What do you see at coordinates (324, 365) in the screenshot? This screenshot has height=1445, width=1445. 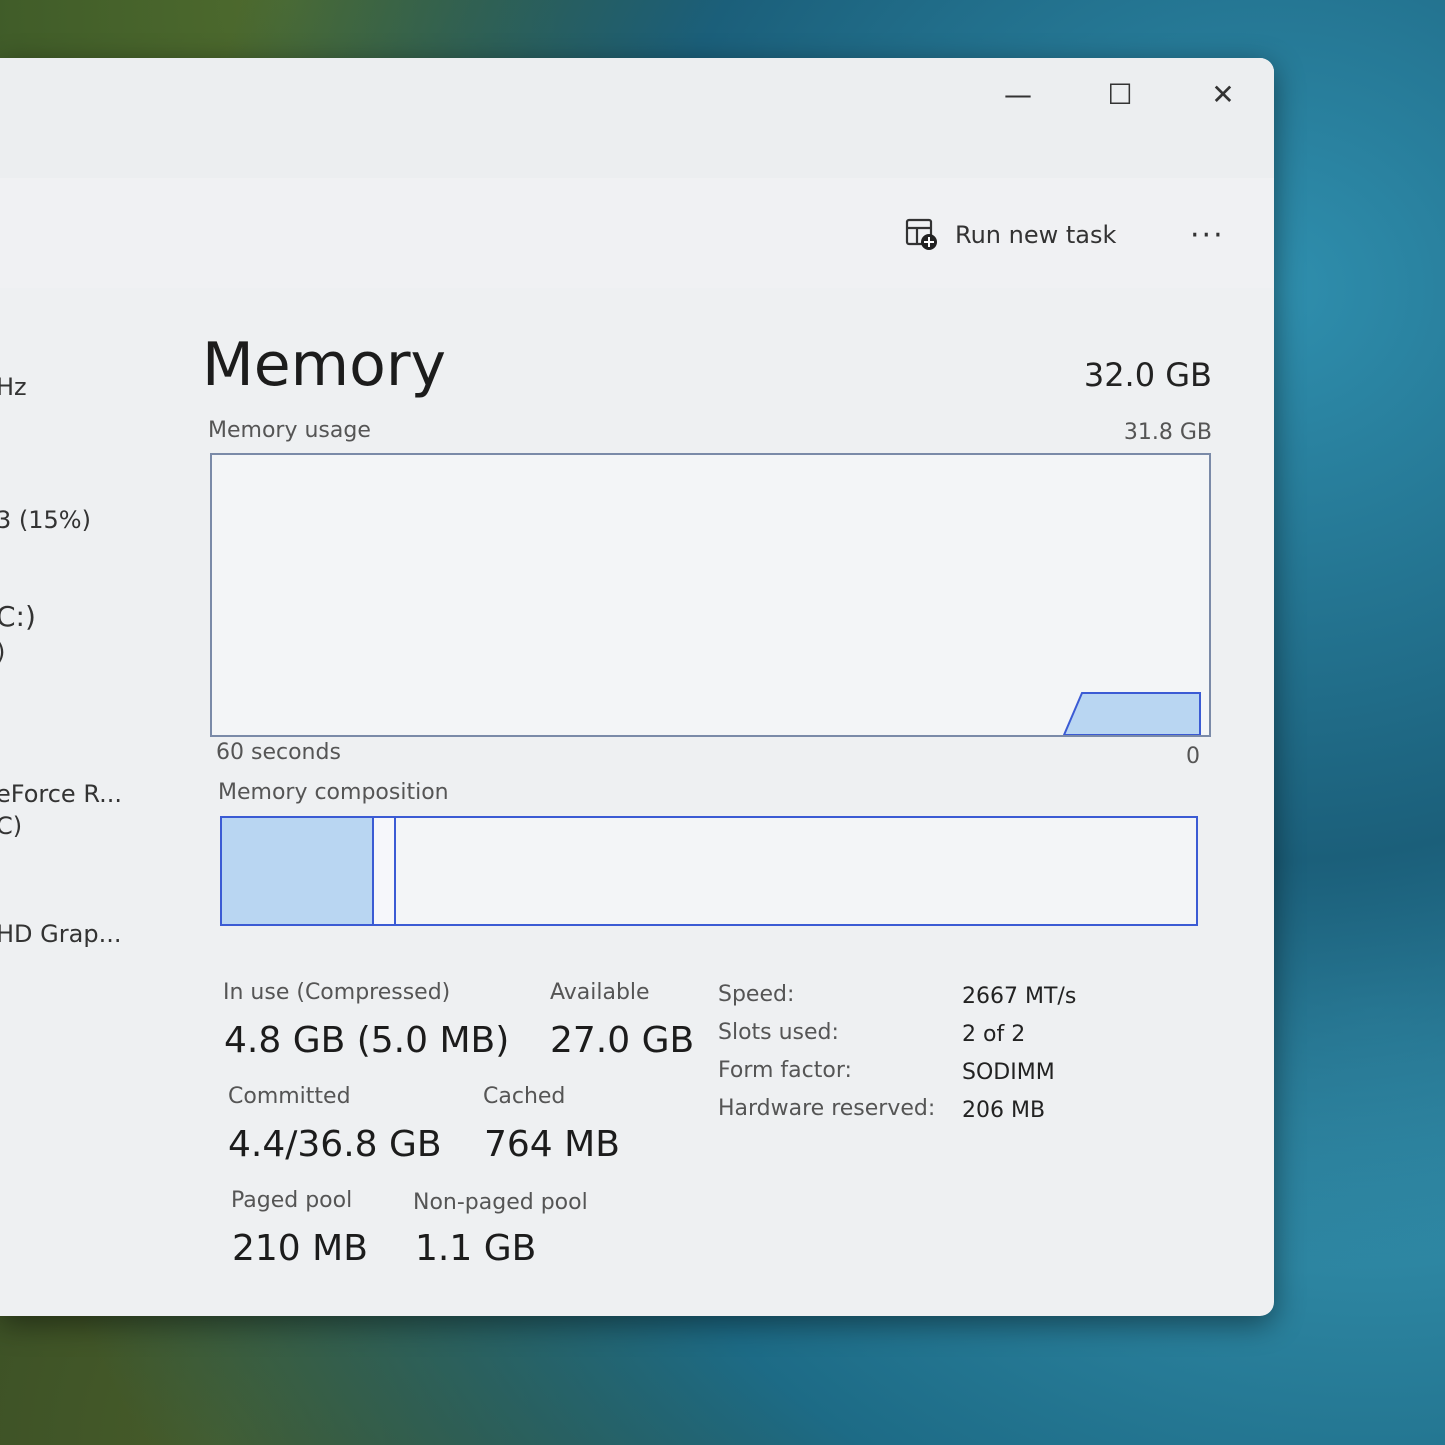 I see `page-title: Memory` at bounding box center [324, 365].